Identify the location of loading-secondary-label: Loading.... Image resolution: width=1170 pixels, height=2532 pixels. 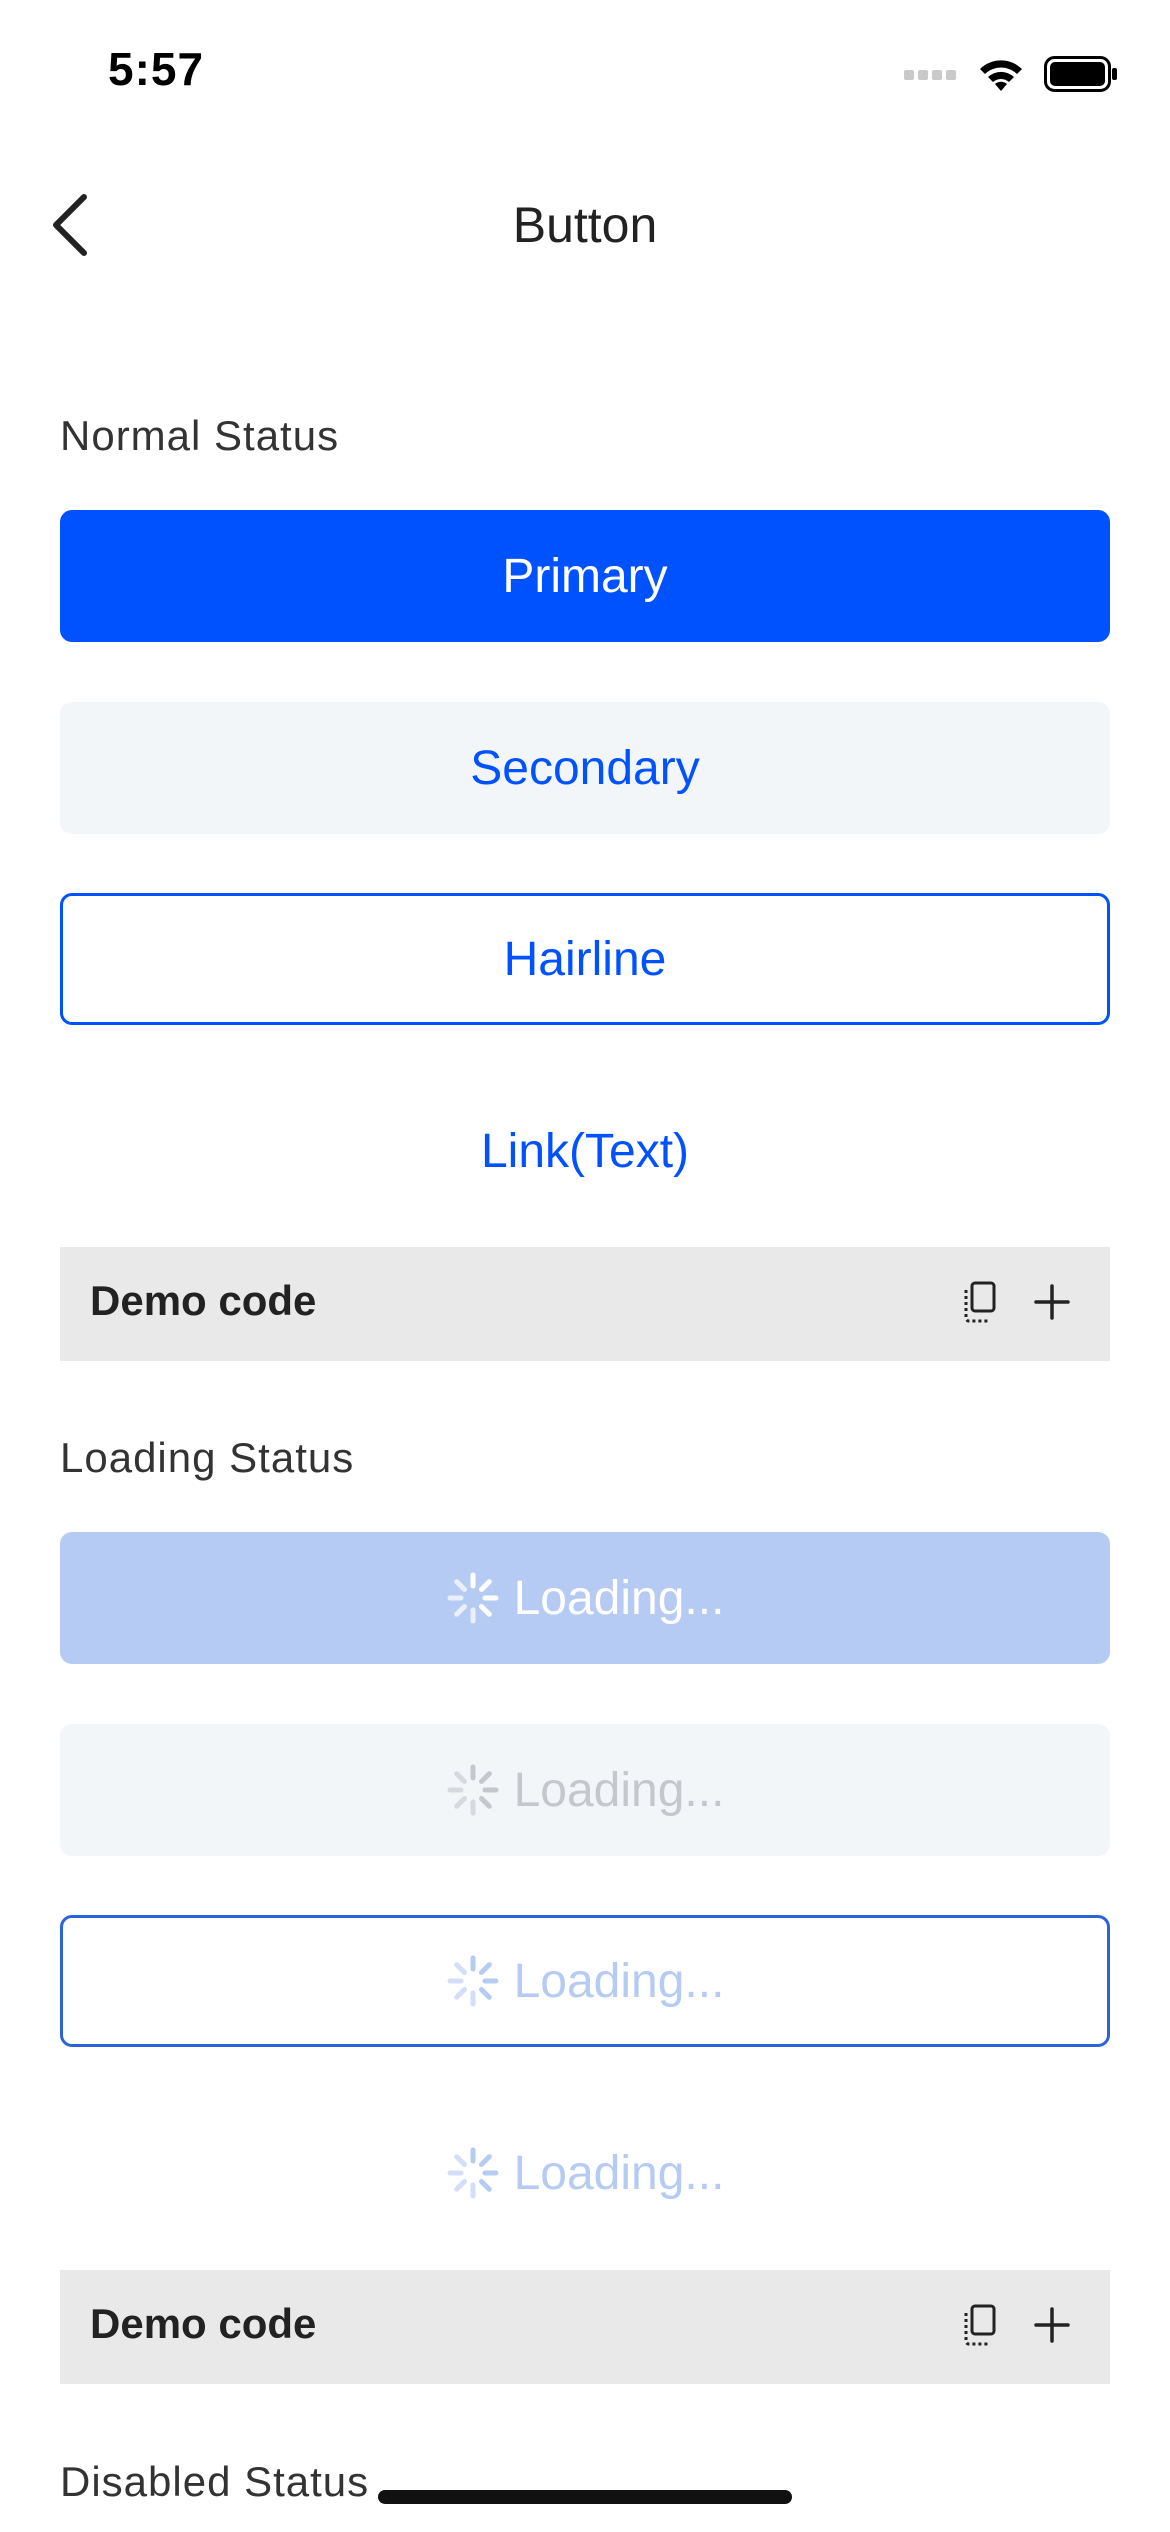
(619, 1790).